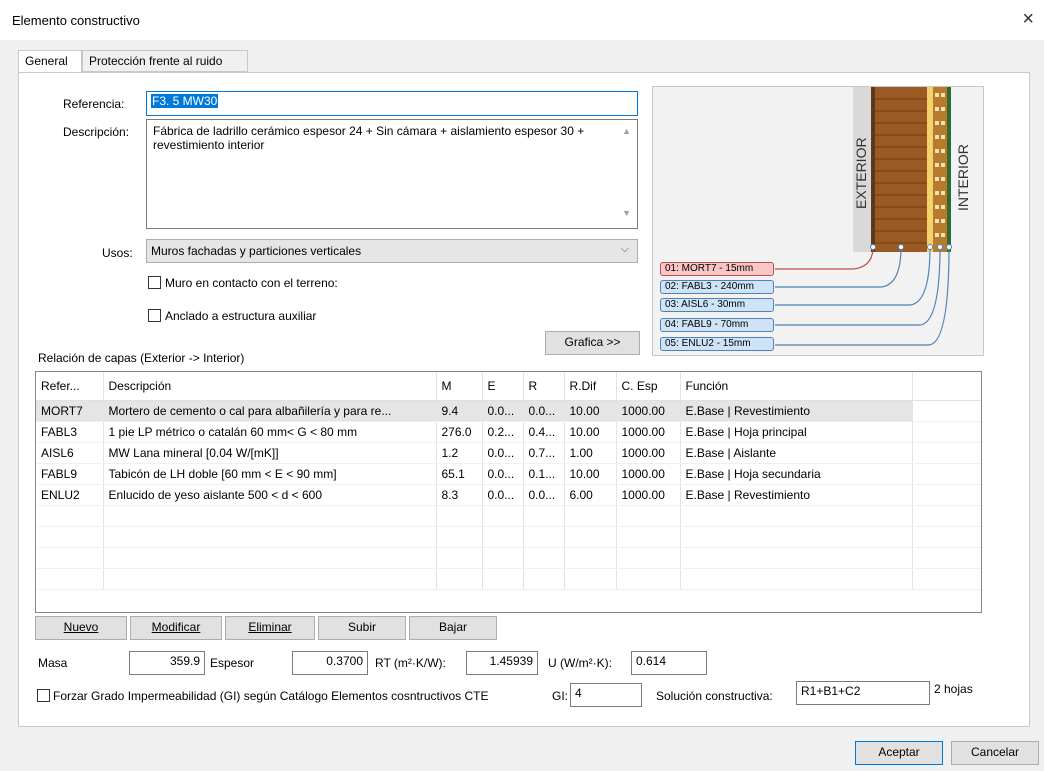 The width and height of the screenshot is (1044, 771). I want to click on cell-m: 276.0, so click(459, 432).